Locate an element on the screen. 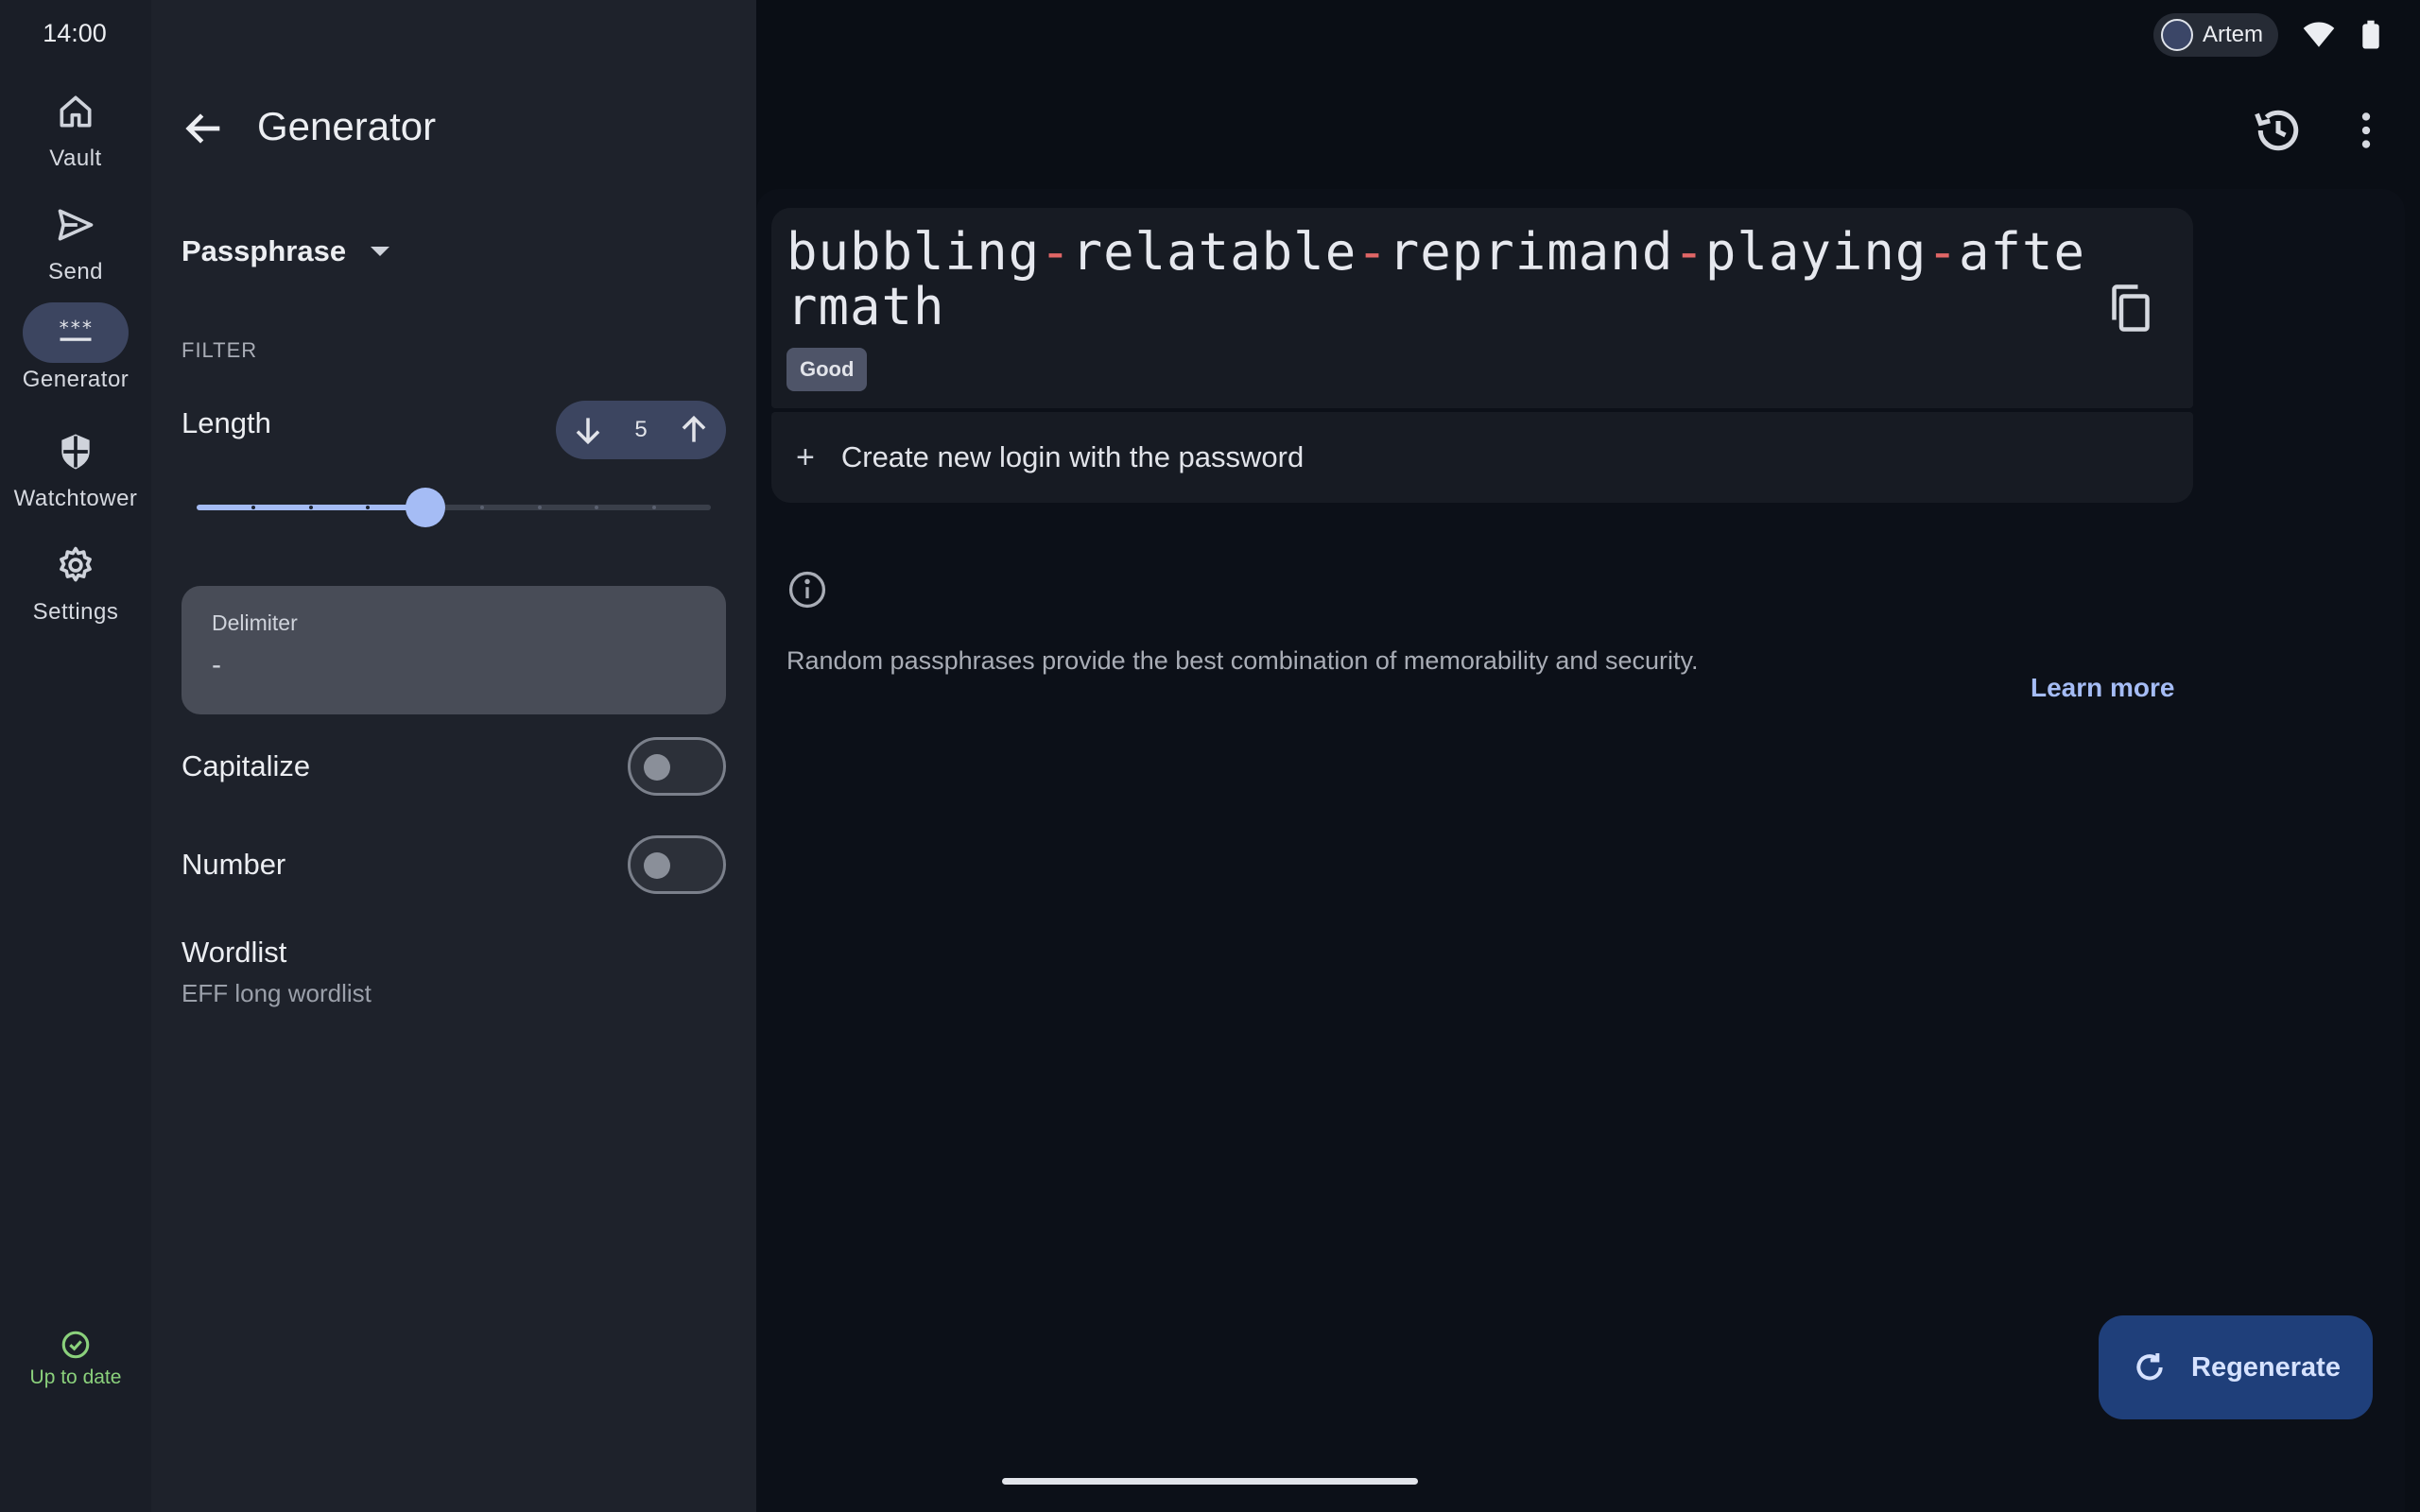  more-options-button is located at coordinates (2366, 130).